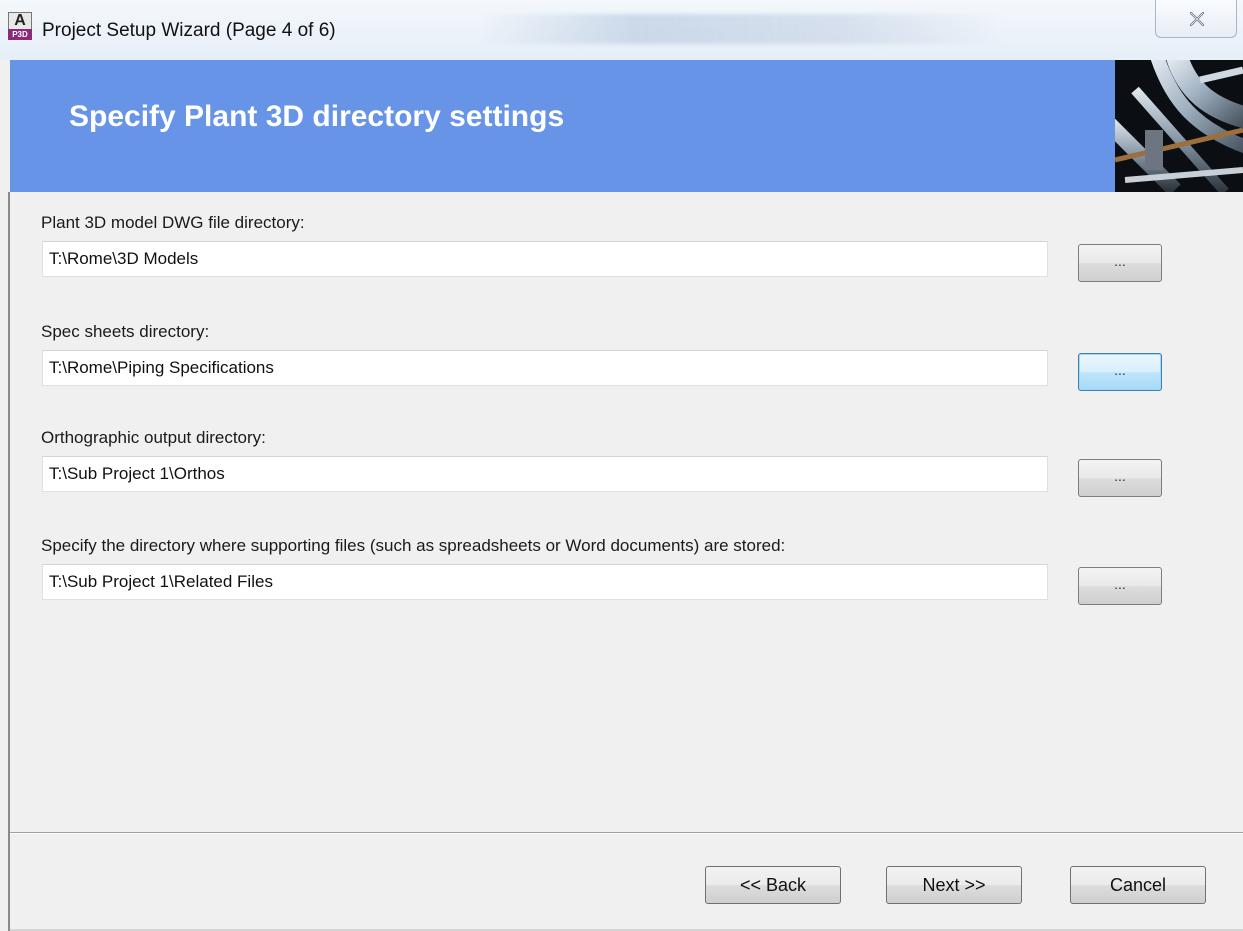  I want to click on close-icon, so click(1197, 19).